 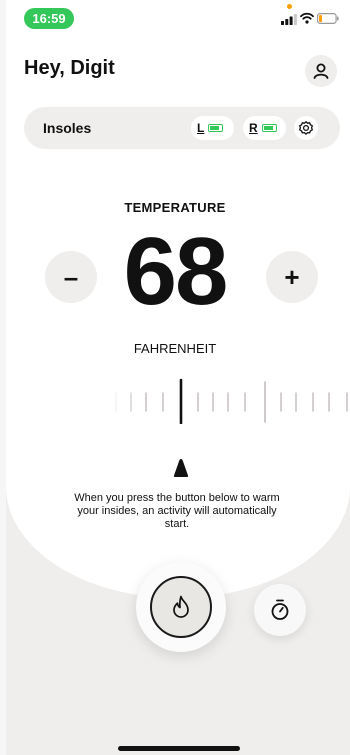 I want to click on left-battery-icon, so click(x=216, y=128).